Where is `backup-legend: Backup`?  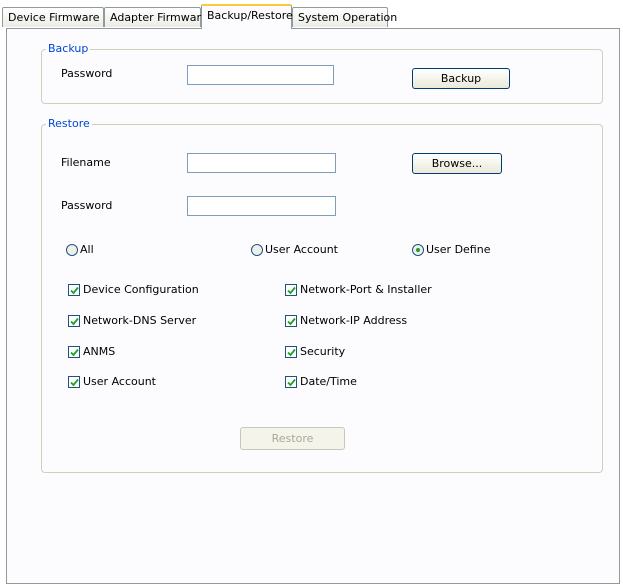 backup-legend: Backup is located at coordinates (68, 48).